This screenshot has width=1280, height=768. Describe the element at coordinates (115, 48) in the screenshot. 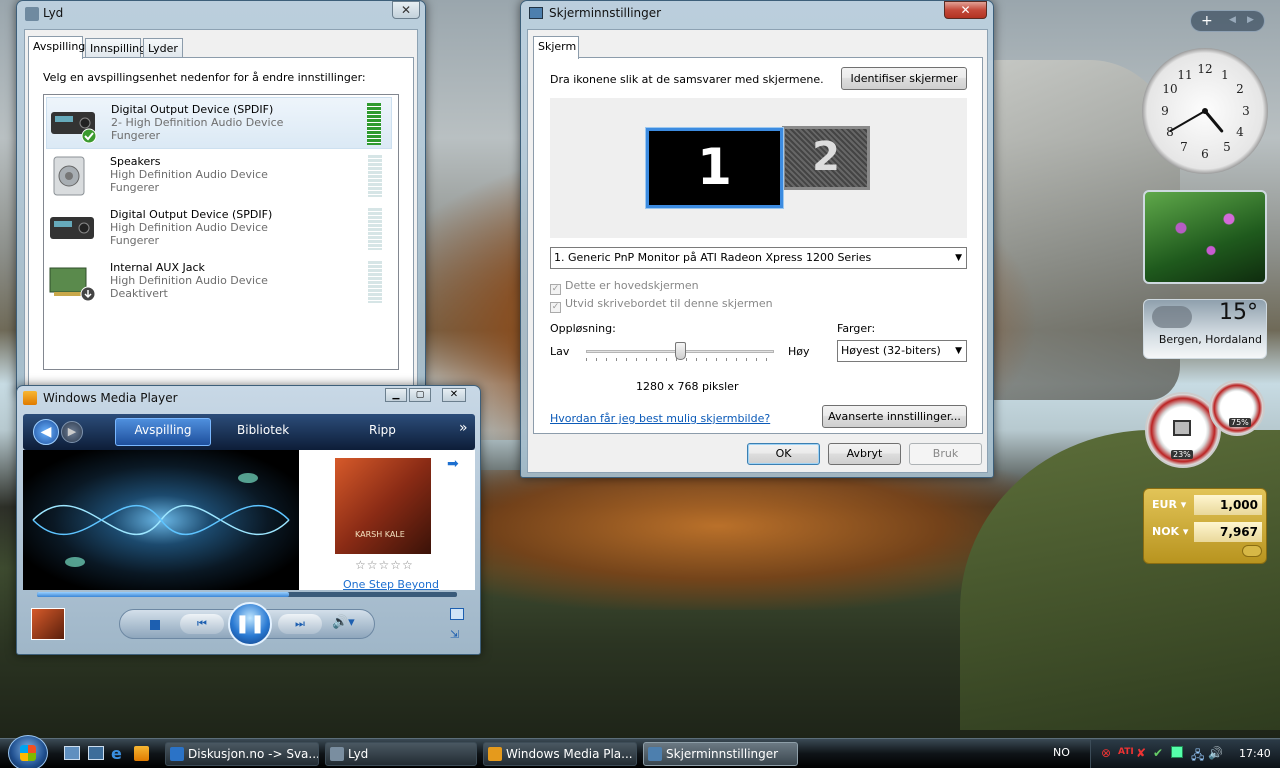

I see `tab-innspilling: Innspilling` at that location.